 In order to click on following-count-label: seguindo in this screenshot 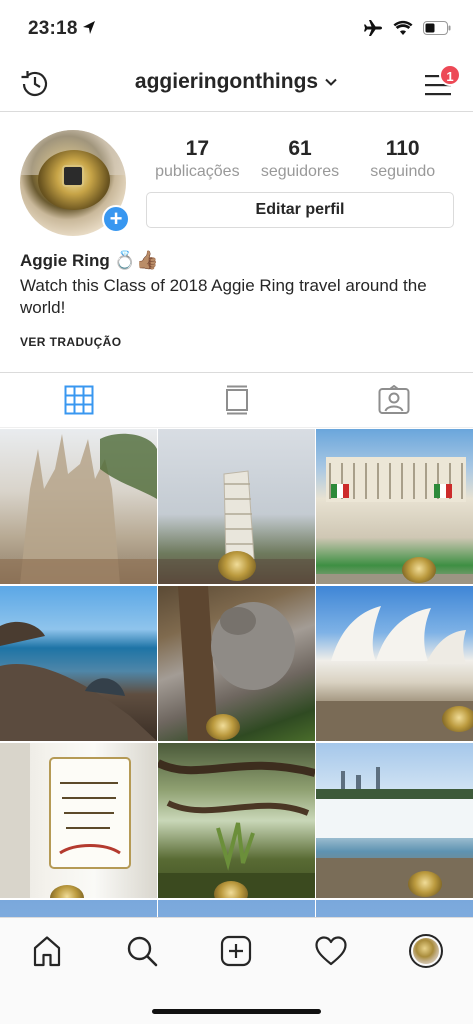, I will do `click(403, 171)`.